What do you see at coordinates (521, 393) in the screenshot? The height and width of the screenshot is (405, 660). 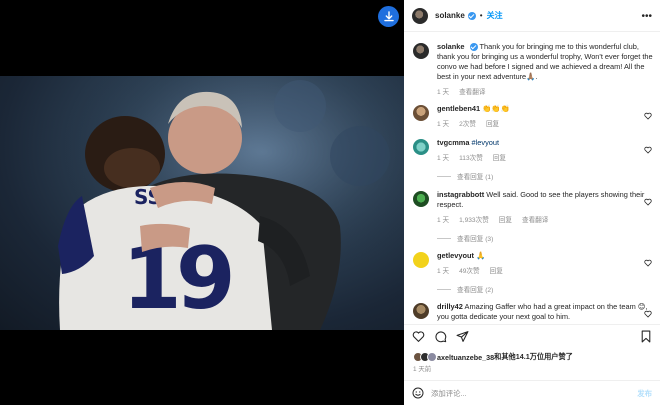 I see `comment-input` at bounding box center [521, 393].